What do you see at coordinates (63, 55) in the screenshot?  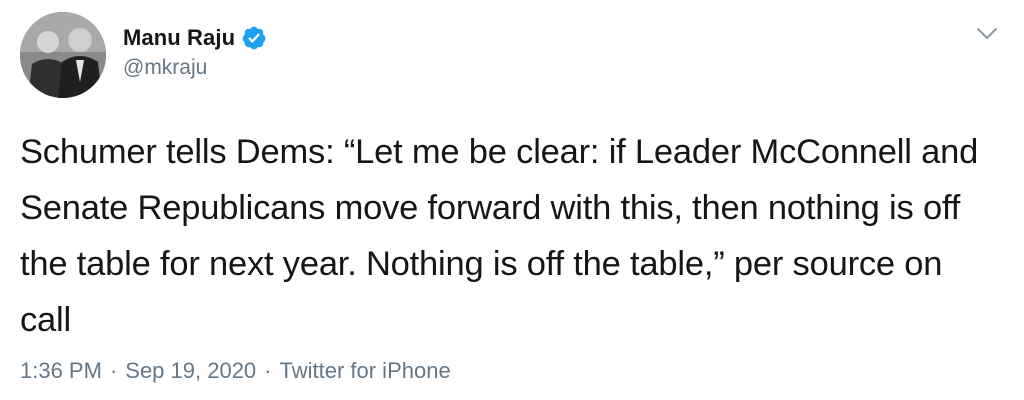 I see `avatar` at bounding box center [63, 55].